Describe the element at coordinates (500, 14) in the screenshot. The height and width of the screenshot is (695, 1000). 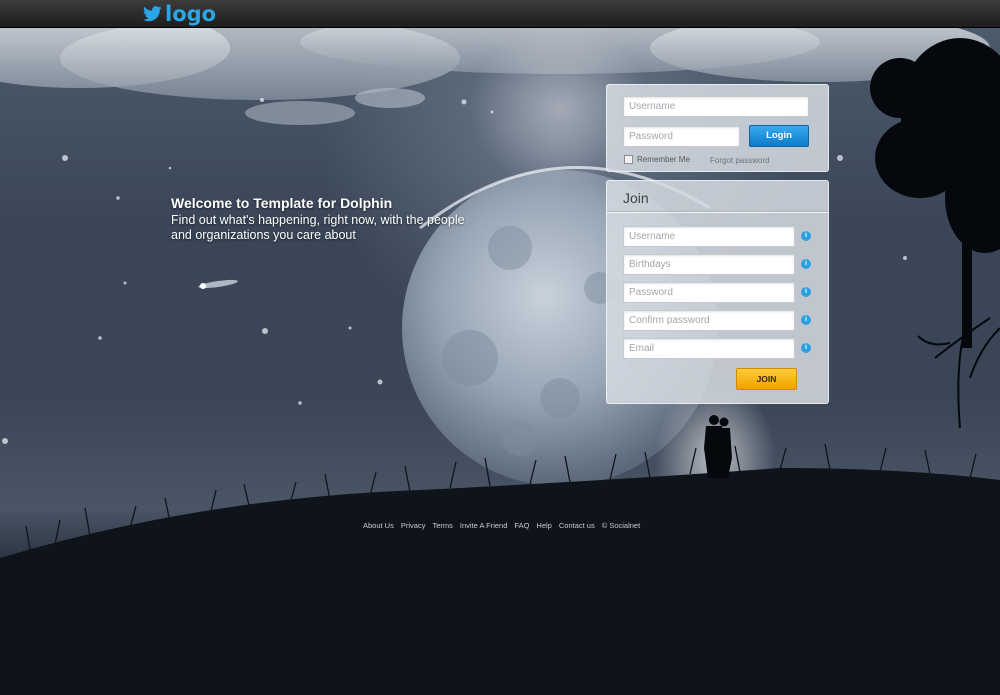
I see `top-bar: logo` at that location.